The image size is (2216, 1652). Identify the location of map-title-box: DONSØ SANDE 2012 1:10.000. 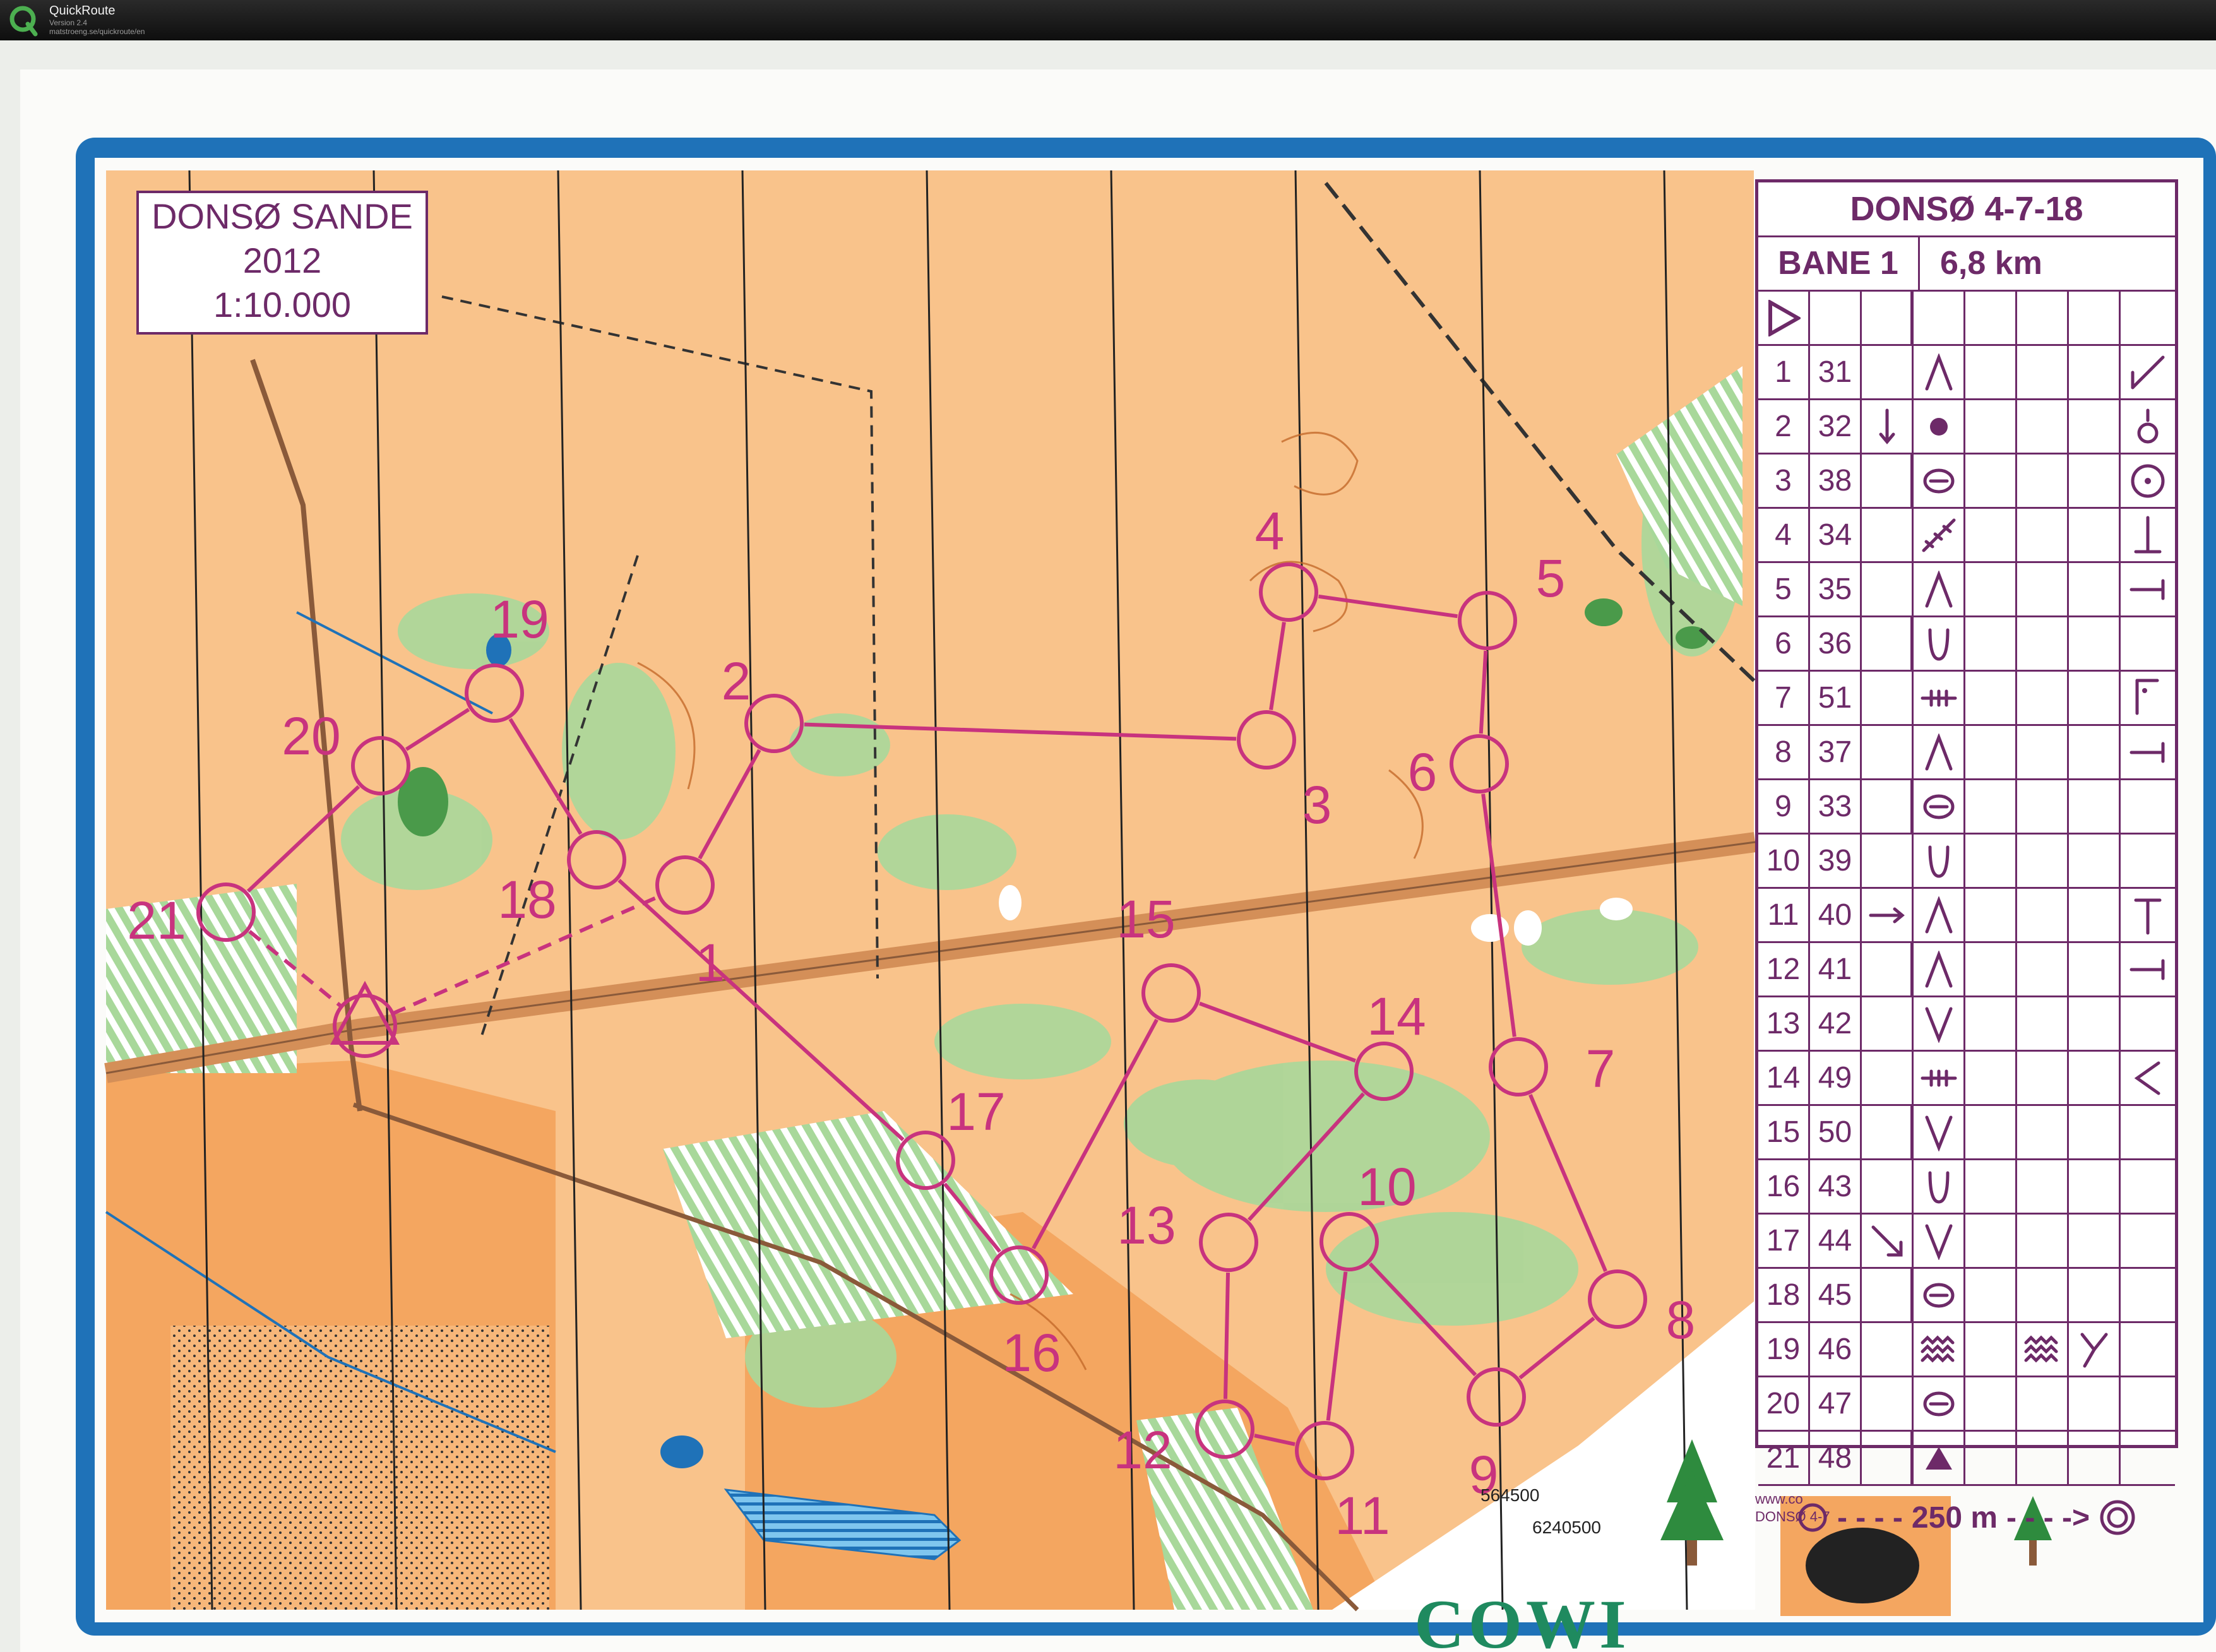
(282, 263).